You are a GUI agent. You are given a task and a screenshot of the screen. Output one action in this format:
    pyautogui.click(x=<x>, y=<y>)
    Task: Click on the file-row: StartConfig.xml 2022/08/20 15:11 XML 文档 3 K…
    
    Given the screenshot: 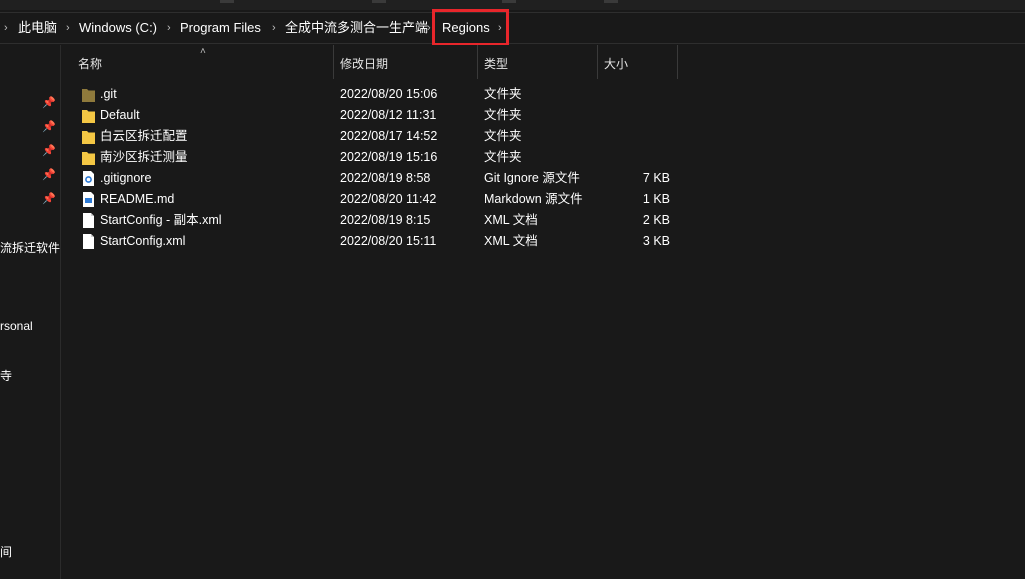 What is the action you would take?
    pyautogui.click(x=543, y=241)
    